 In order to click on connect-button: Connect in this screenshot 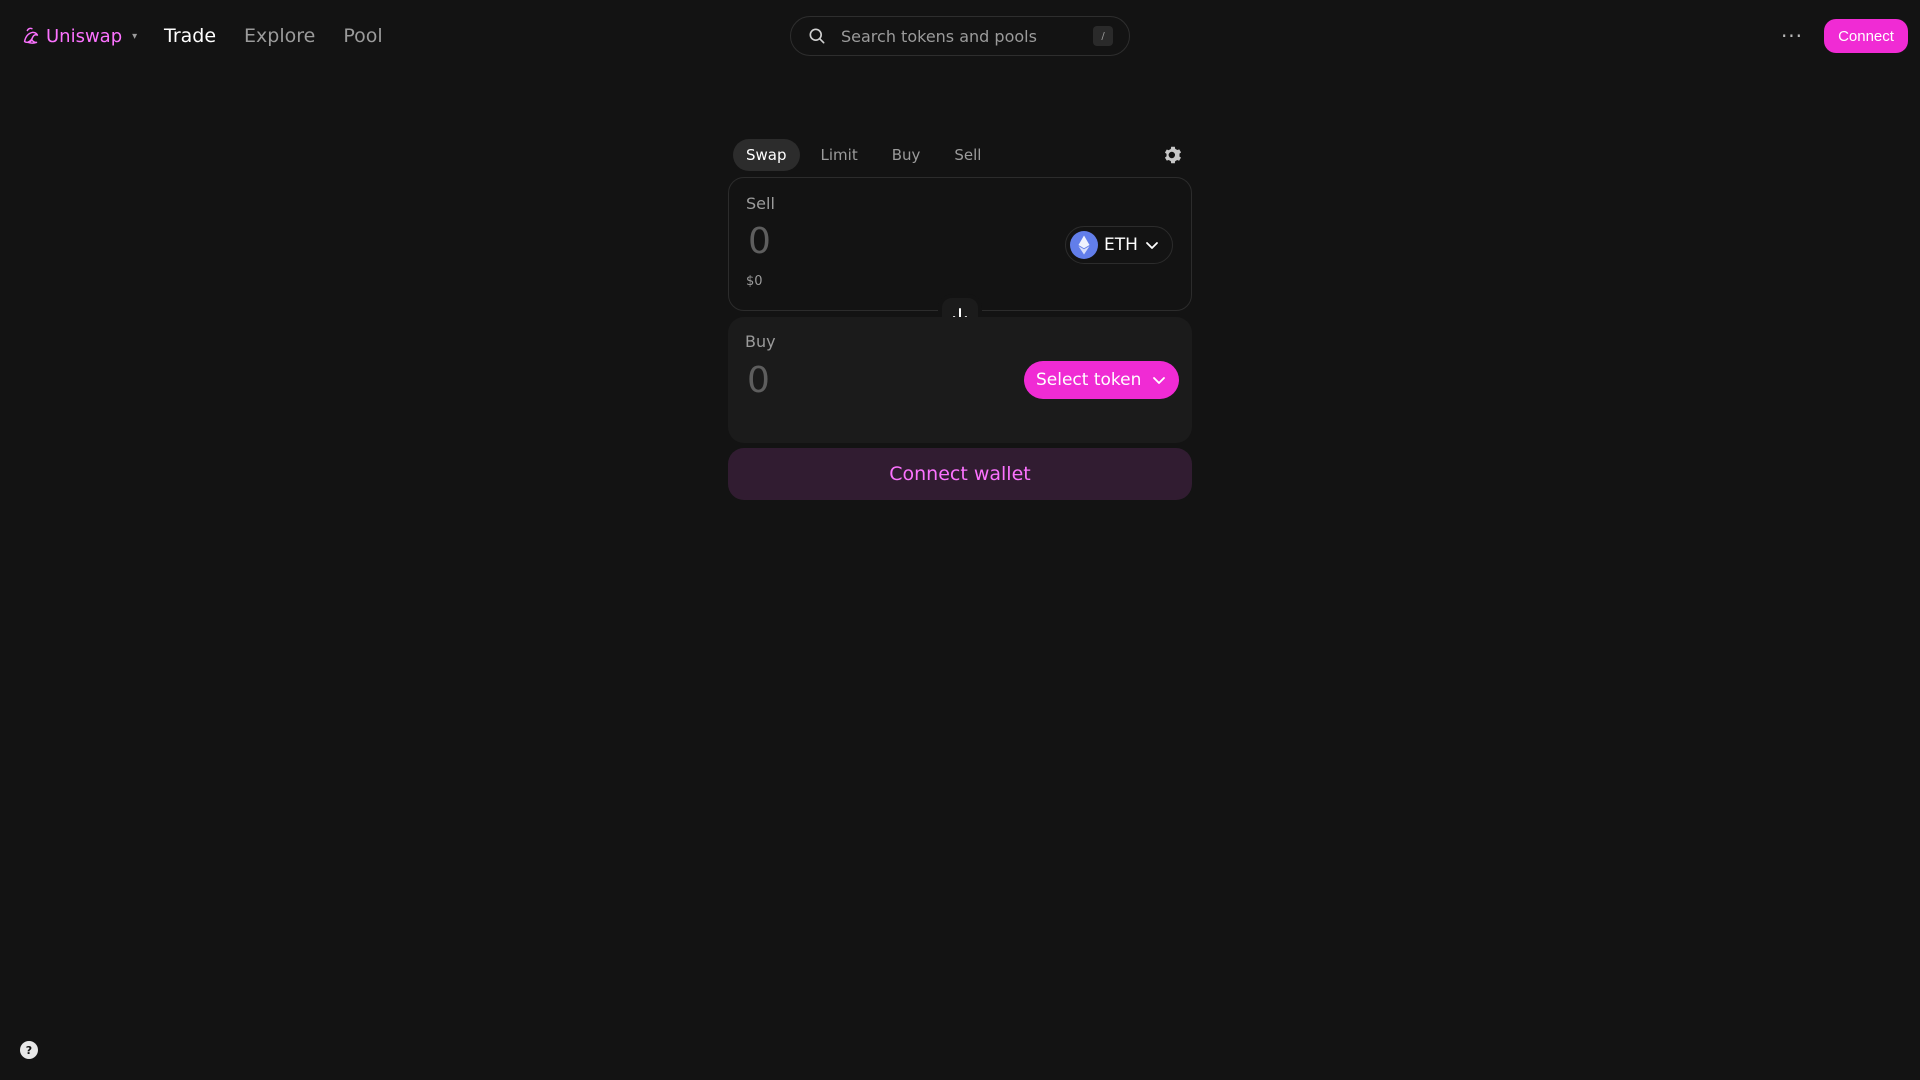, I will do `click(1866, 36)`.